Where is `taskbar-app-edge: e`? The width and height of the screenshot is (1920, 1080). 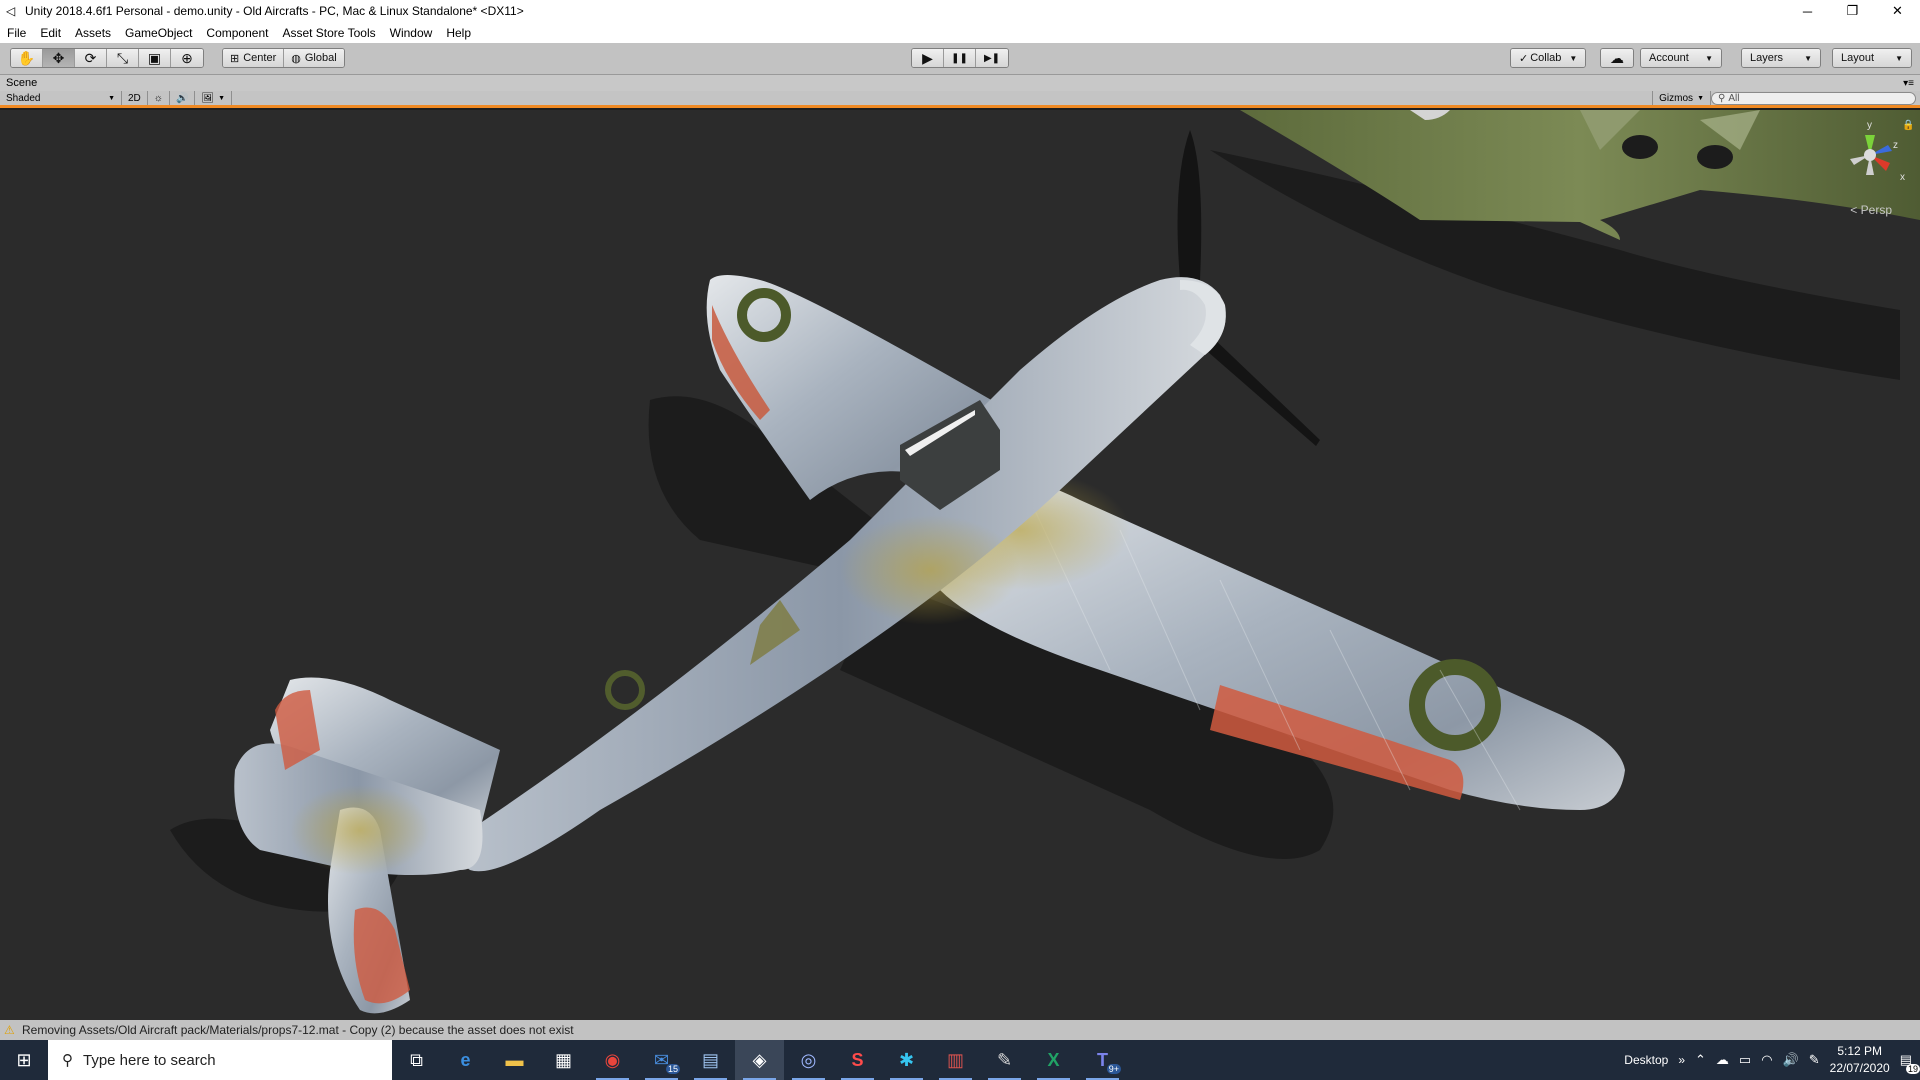 taskbar-app-edge: e is located at coordinates (465, 1060).